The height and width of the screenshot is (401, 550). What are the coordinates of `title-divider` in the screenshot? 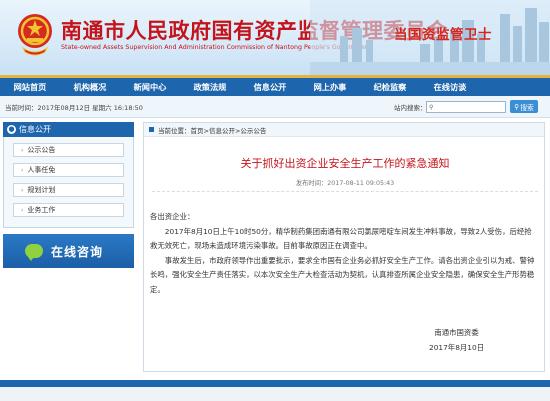 It's located at (345, 191).